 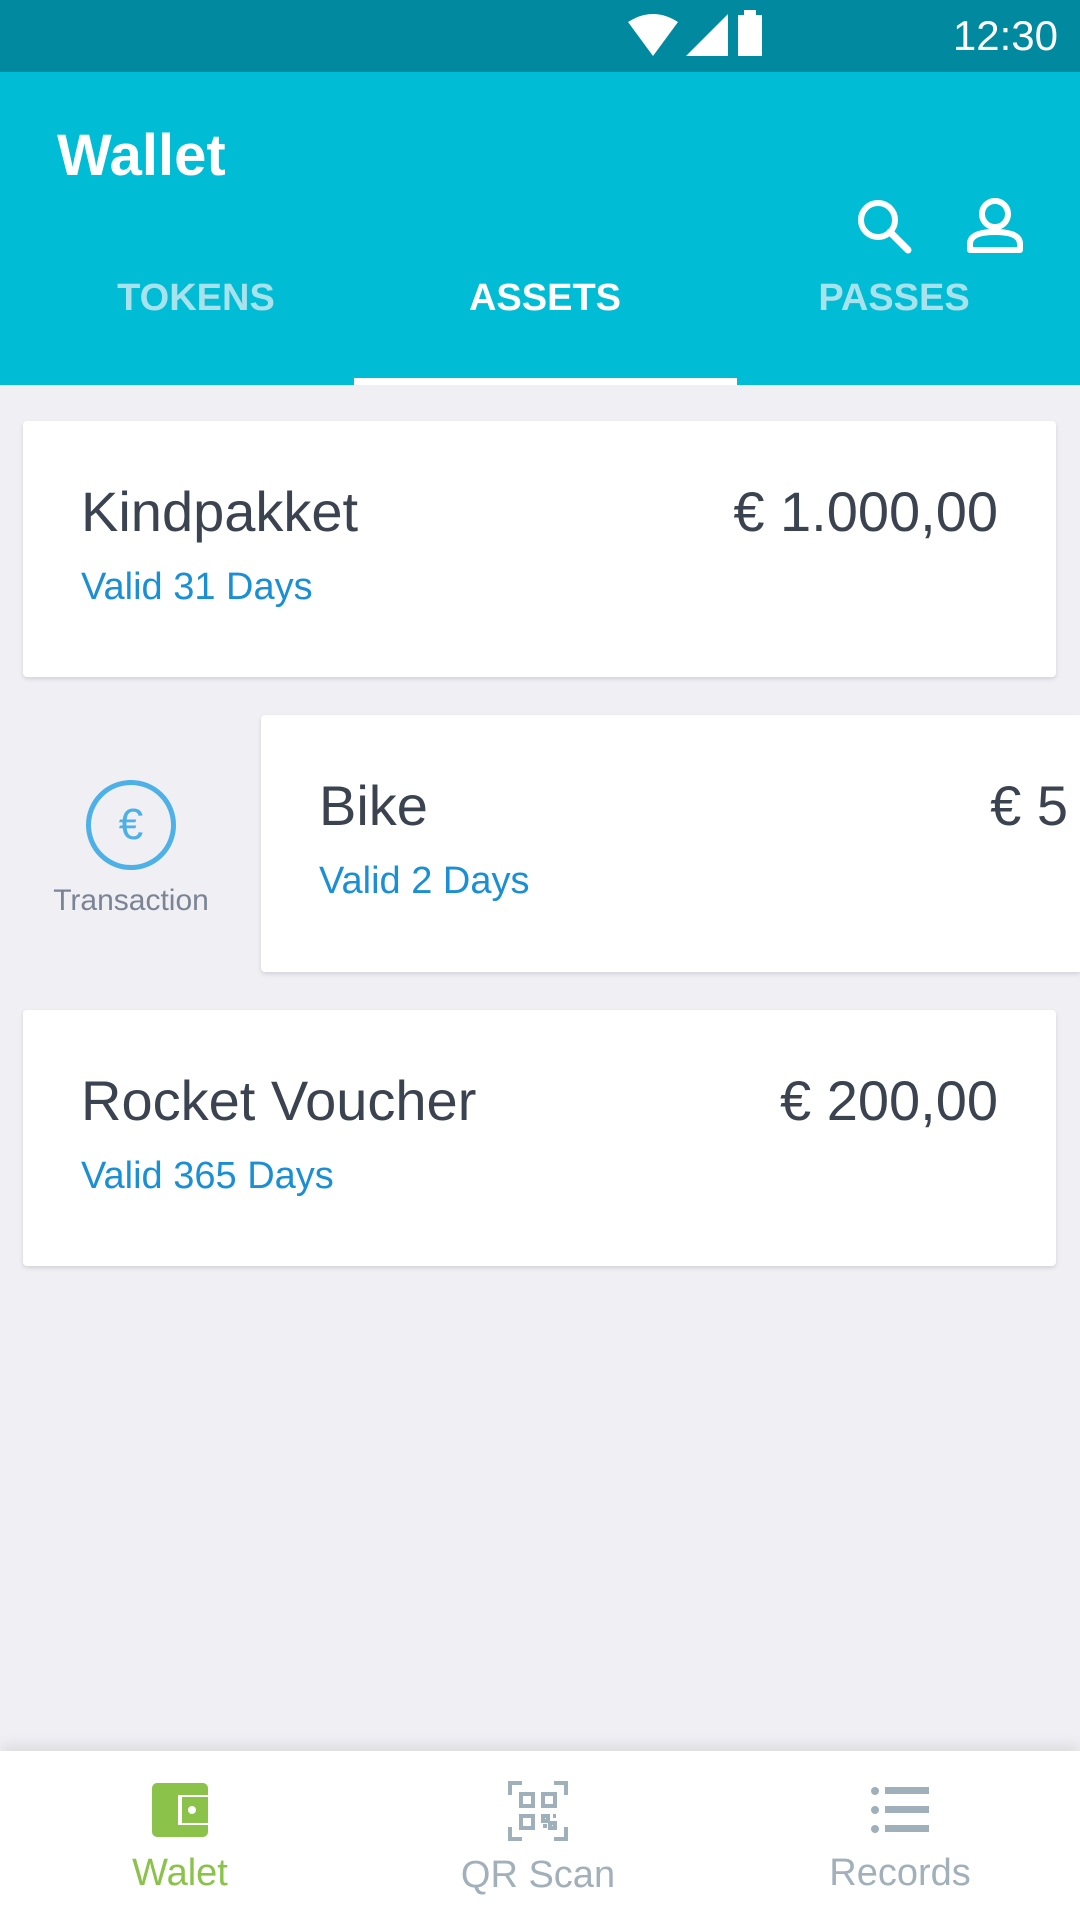 I want to click on tab-passes: PASSES, so click(x=894, y=298).